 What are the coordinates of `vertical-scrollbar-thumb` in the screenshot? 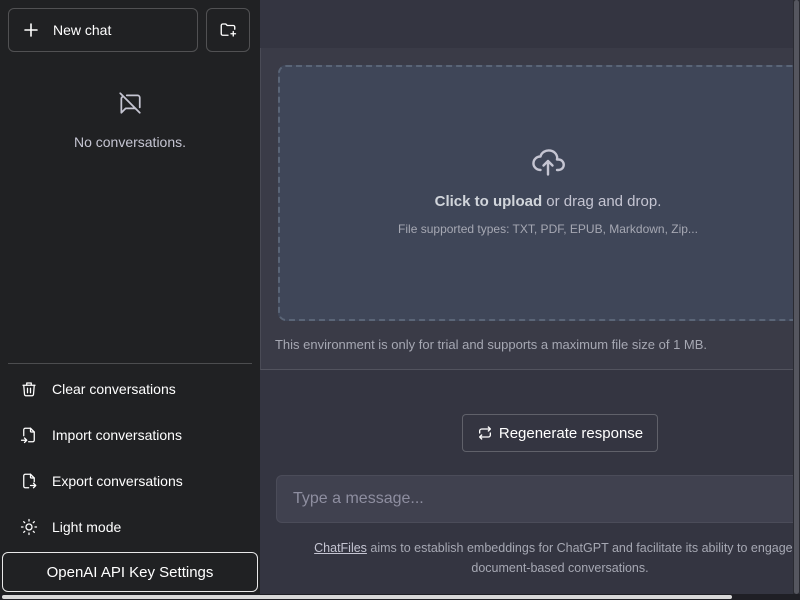 It's located at (796, 297).